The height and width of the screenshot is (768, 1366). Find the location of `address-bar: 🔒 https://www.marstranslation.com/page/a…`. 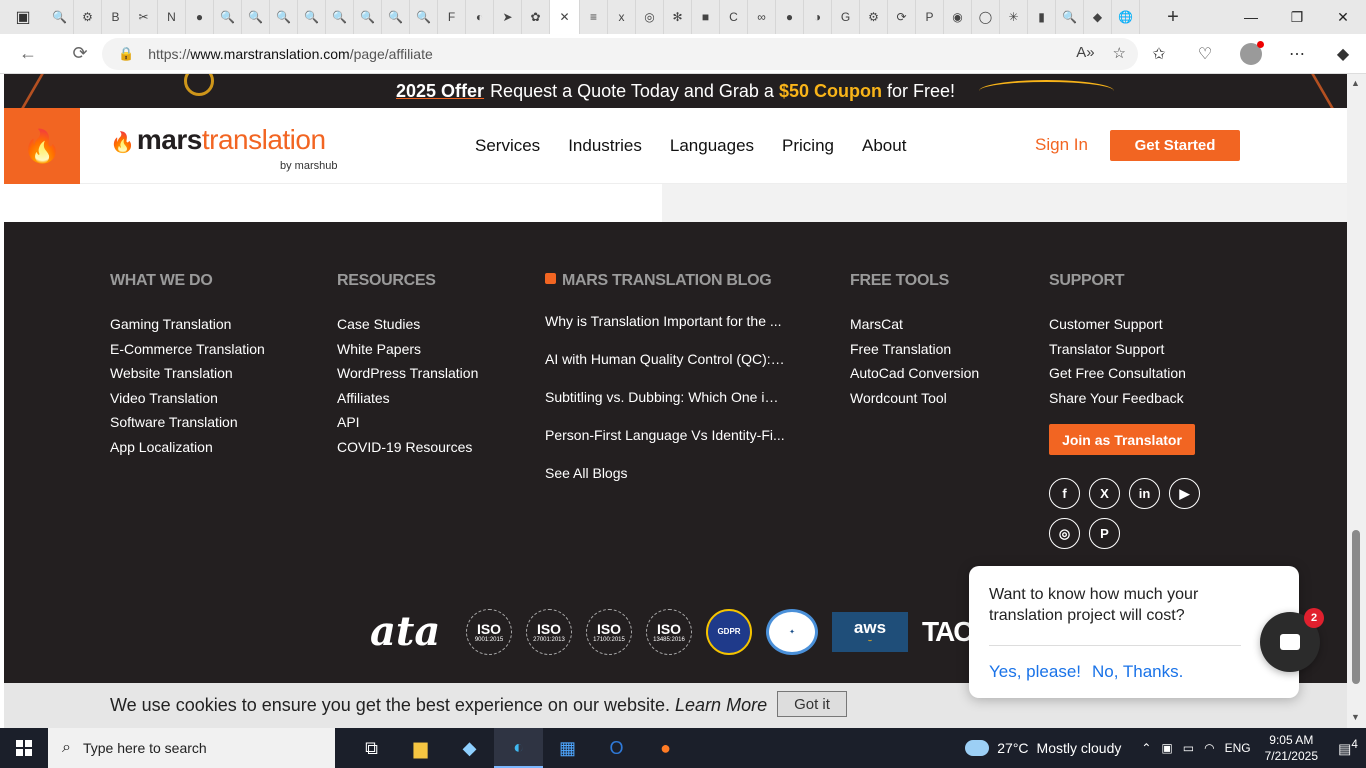

address-bar: 🔒 https://www.marstranslation.com/page/a… is located at coordinates (620, 54).